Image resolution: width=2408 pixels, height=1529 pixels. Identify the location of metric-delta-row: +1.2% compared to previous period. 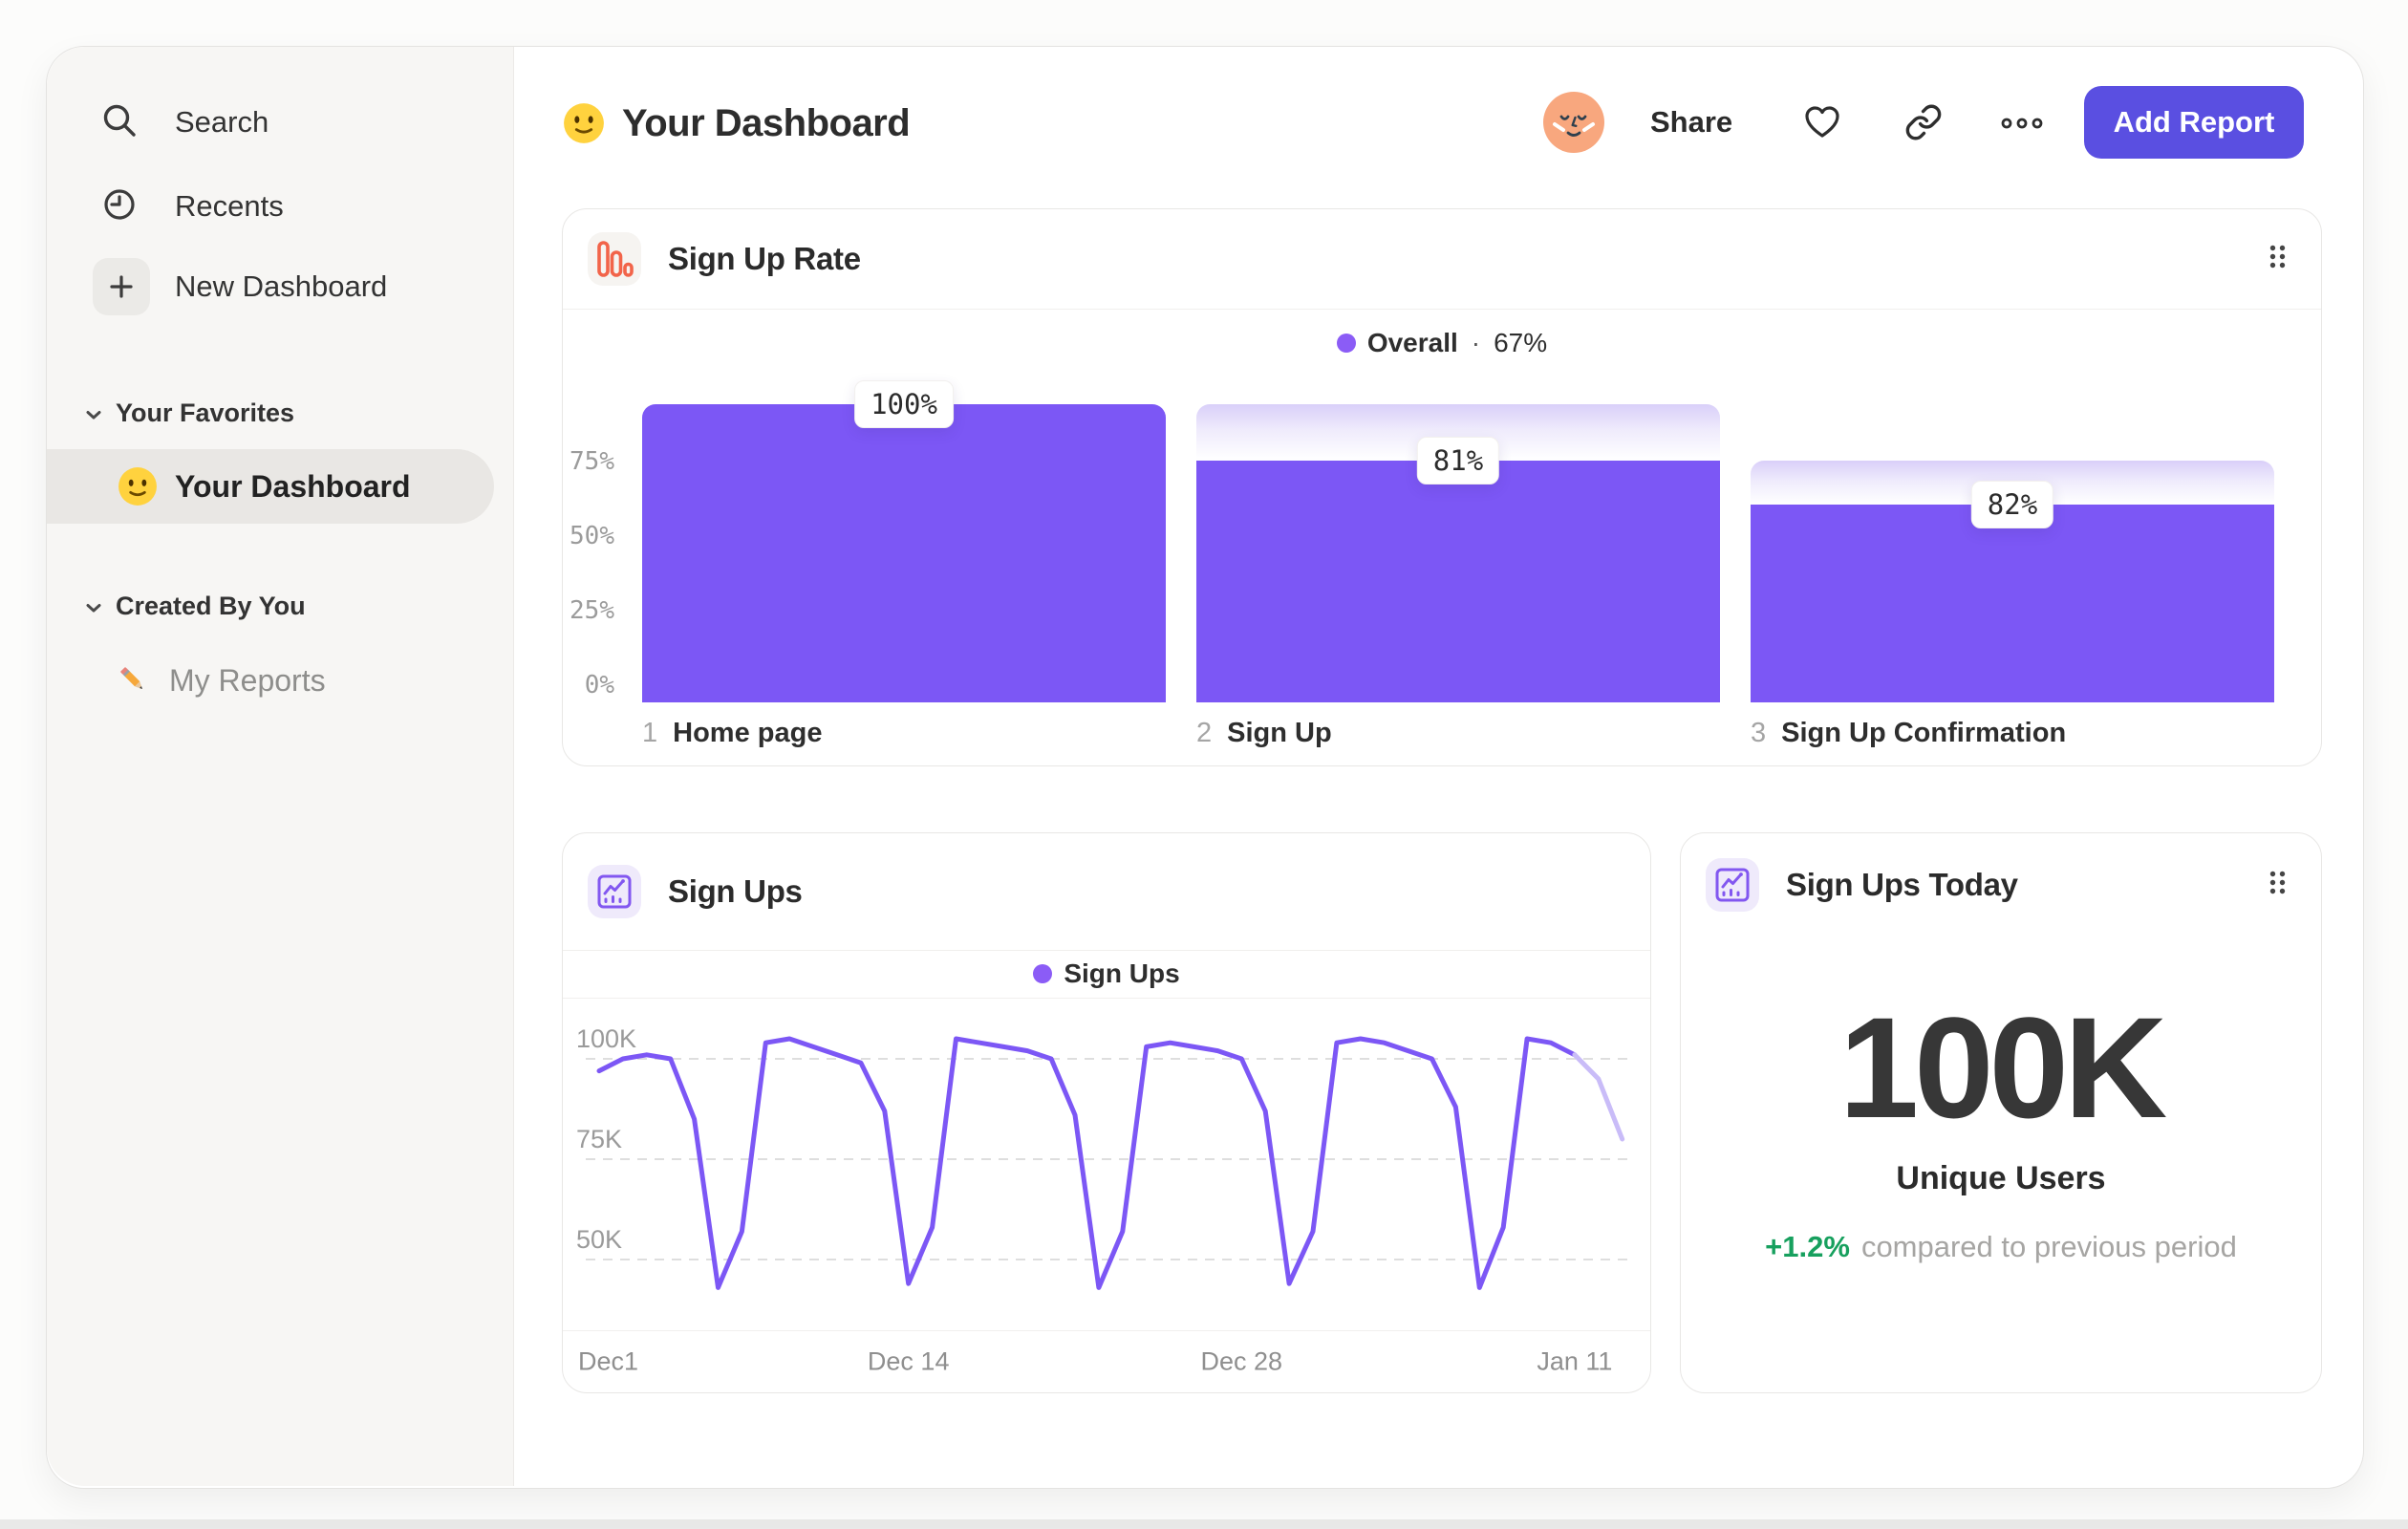
(2001, 1247).